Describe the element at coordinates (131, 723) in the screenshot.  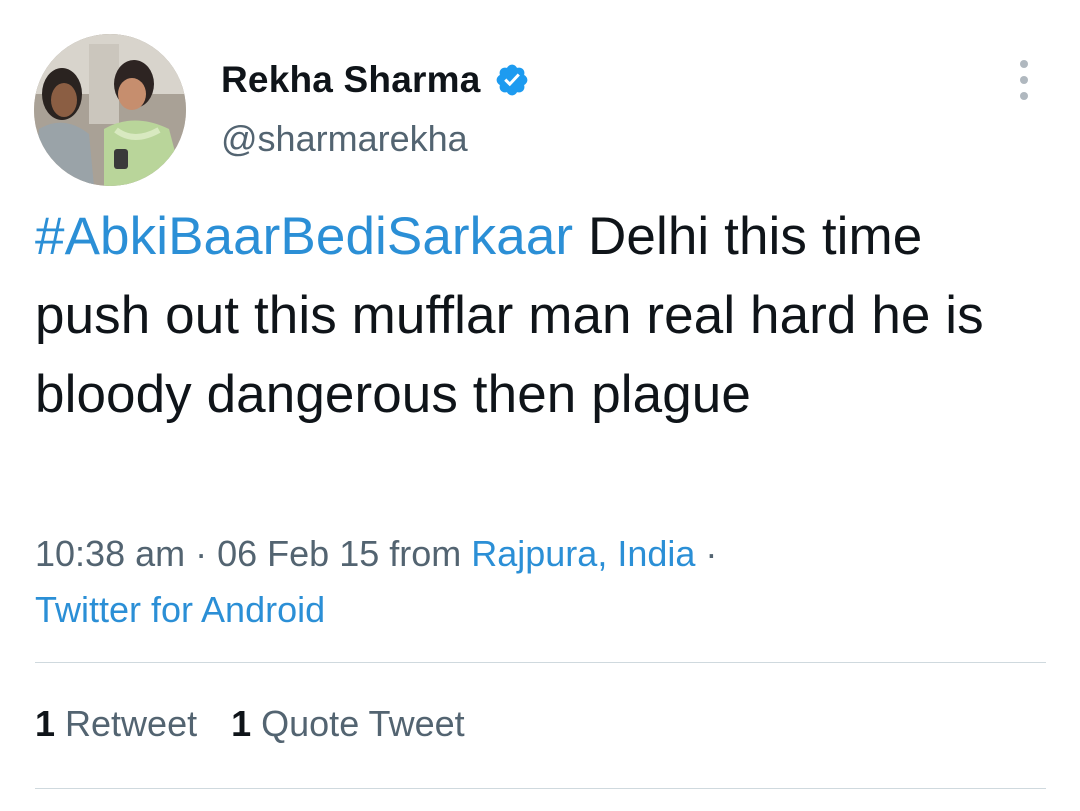
I see `retweets-label: Retweet` at that location.